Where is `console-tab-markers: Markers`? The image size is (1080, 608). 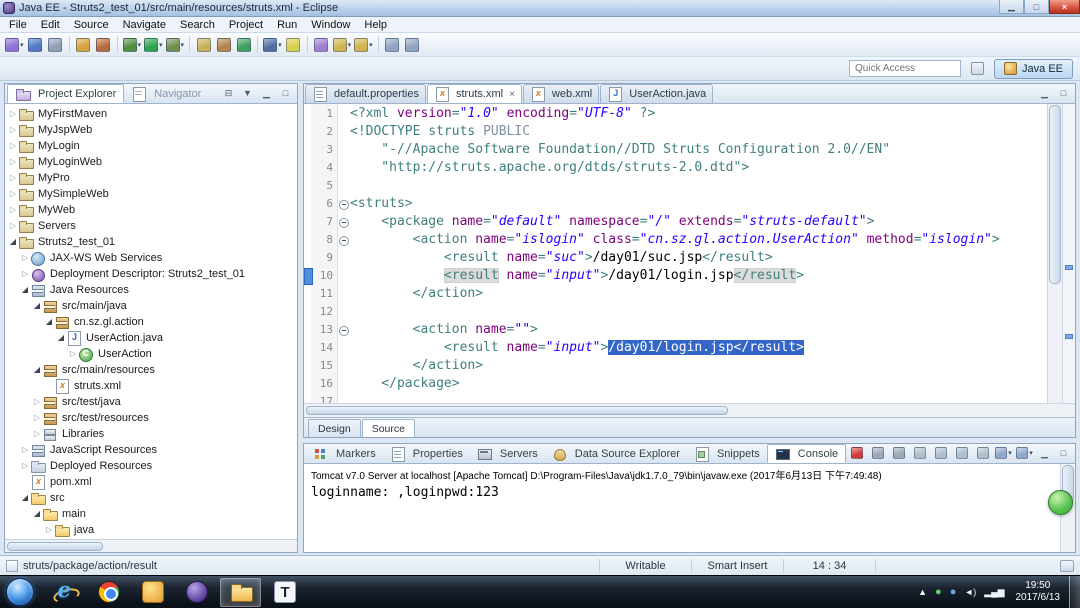
console-tab-markers: Markers is located at coordinates (344, 453).